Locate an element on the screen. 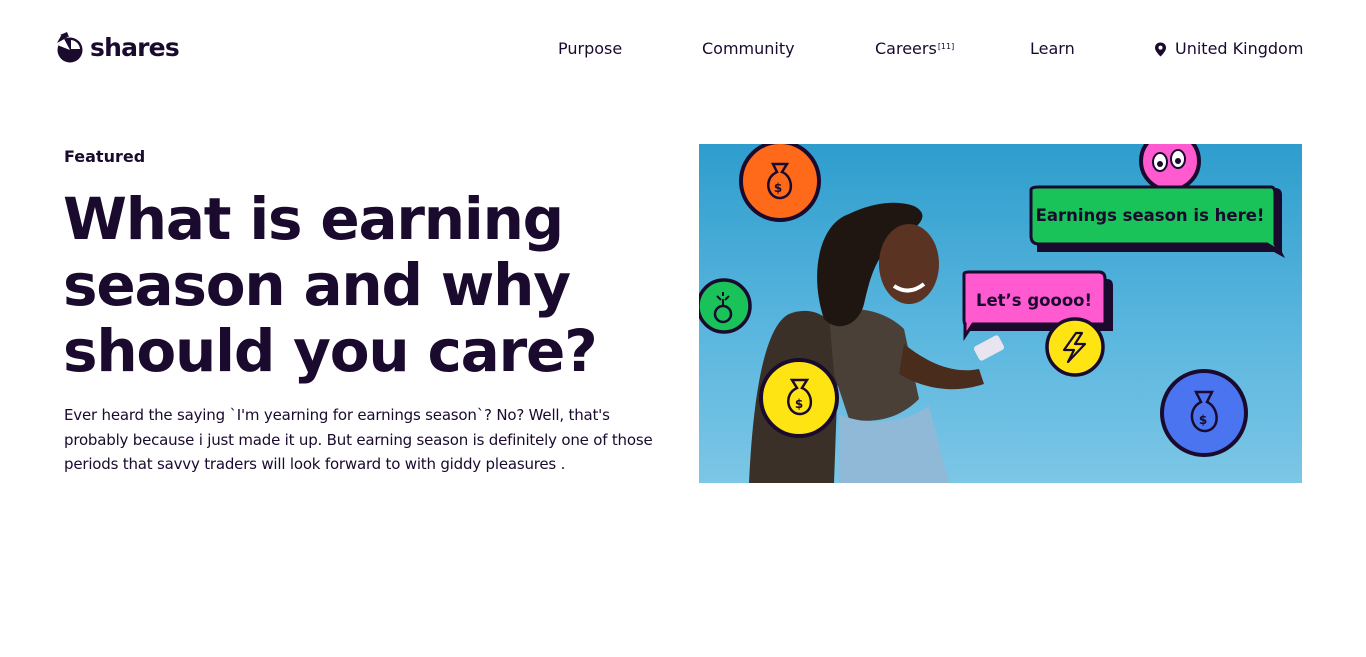 This screenshot has height=657, width=1366. money-bag-coin-blue-icon: $ is located at coordinates (1204, 413).